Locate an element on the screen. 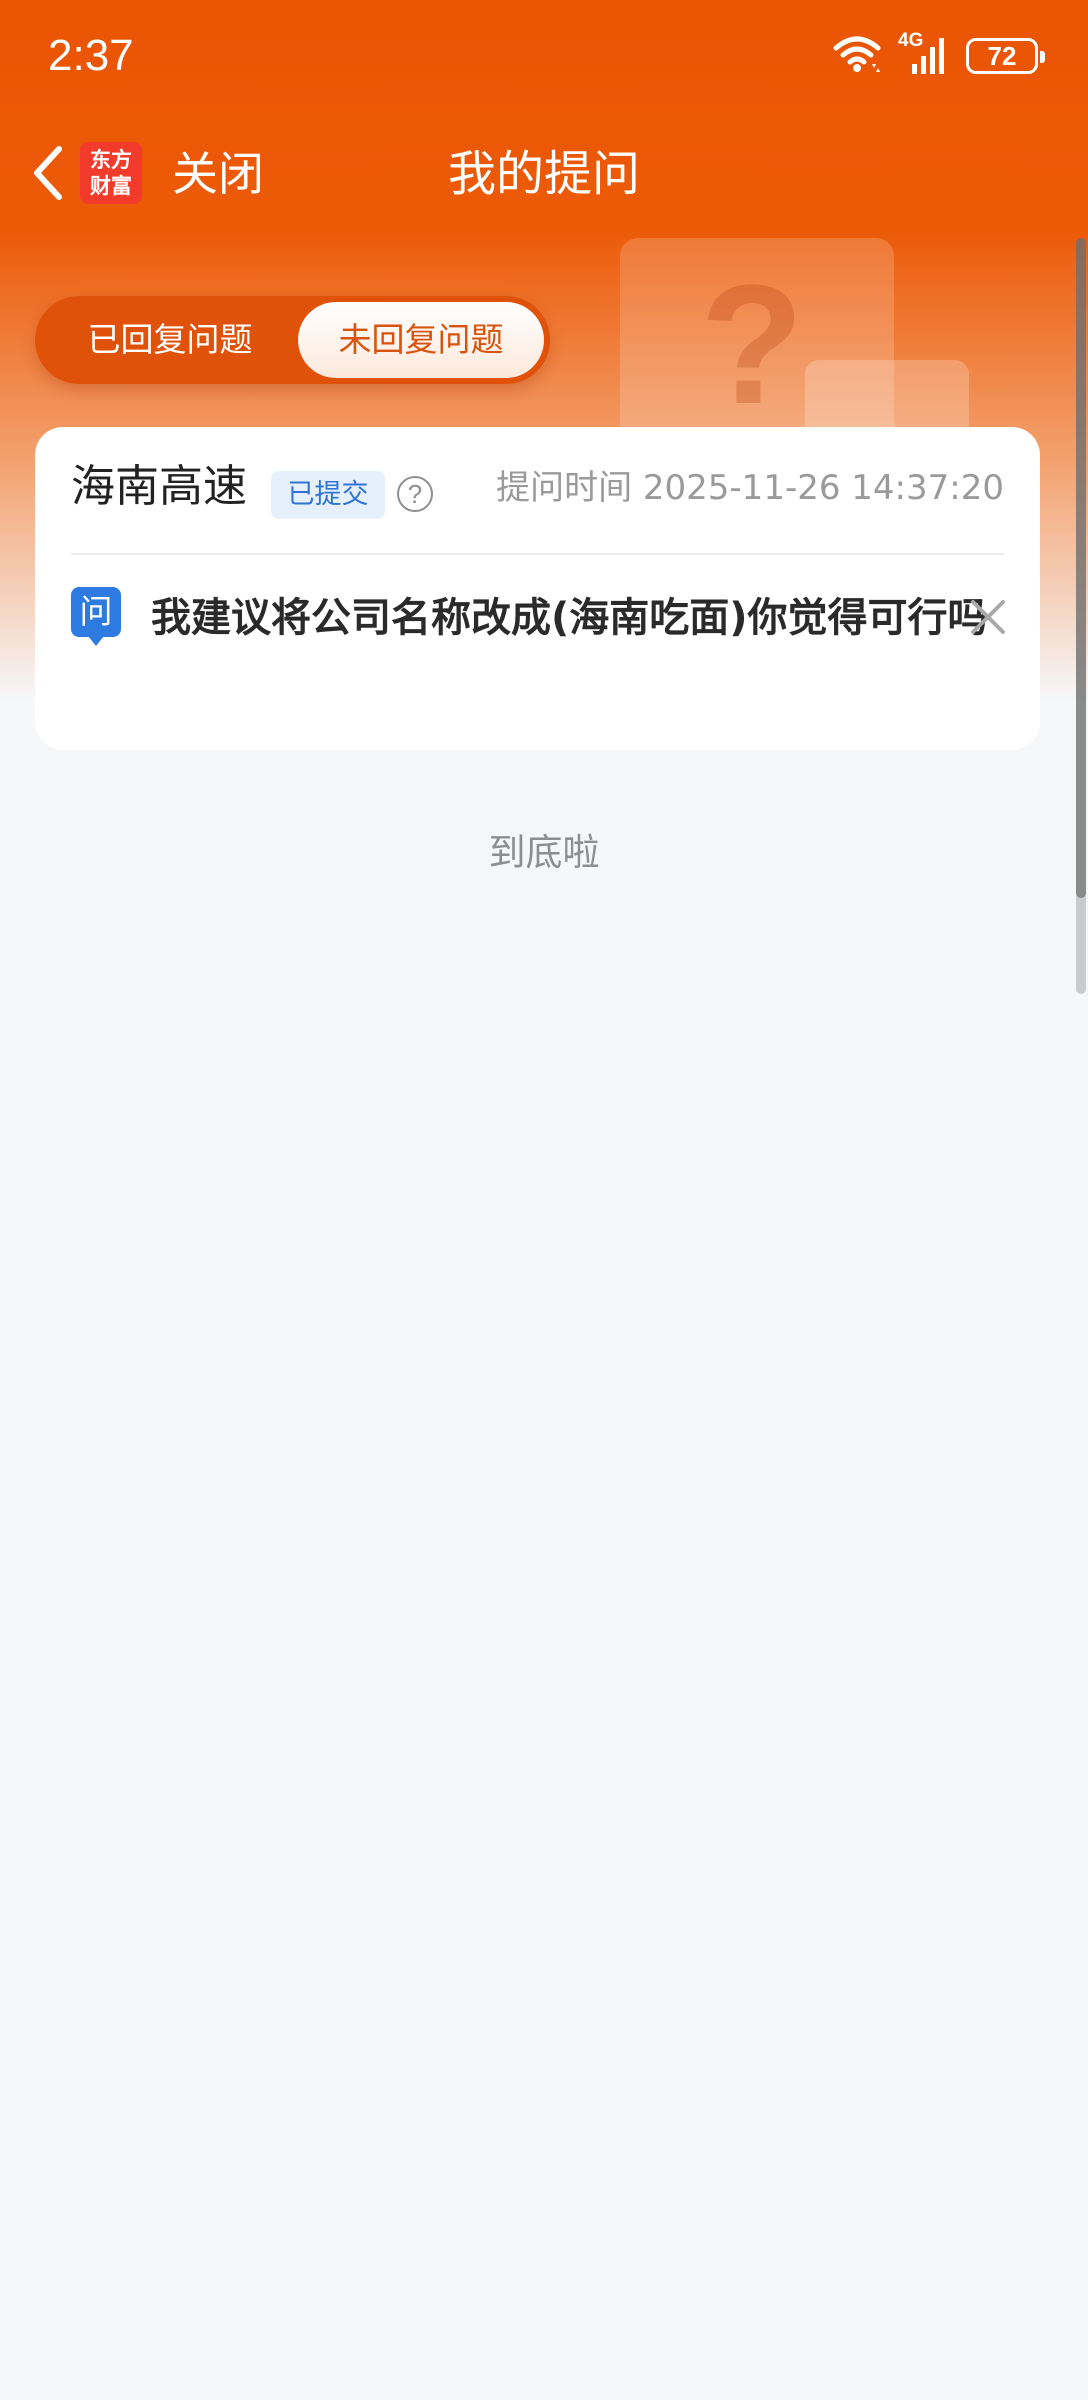  navigation-bar: 东方 财富 关闭 我的提问 is located at coordinates (544, 173).